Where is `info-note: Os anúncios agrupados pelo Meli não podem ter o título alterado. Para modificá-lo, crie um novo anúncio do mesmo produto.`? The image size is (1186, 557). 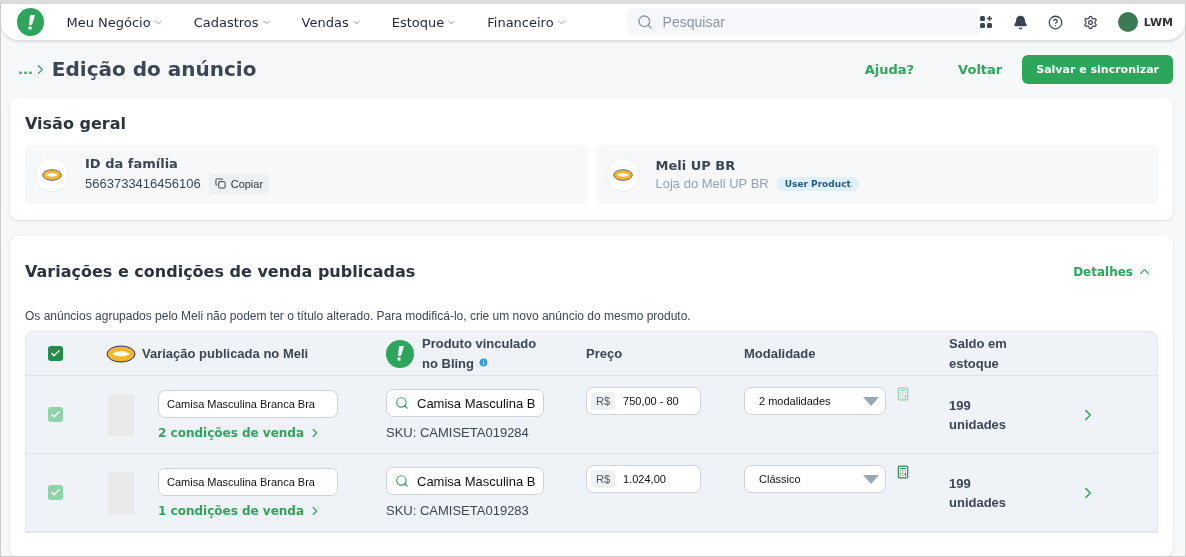 info-note: Os anúncios agrupados pelo Meli não podem ter o título alterado. Para modificá-lo, crie um novo anúncio do mesmo produto. is located at coordinates (358, 316).